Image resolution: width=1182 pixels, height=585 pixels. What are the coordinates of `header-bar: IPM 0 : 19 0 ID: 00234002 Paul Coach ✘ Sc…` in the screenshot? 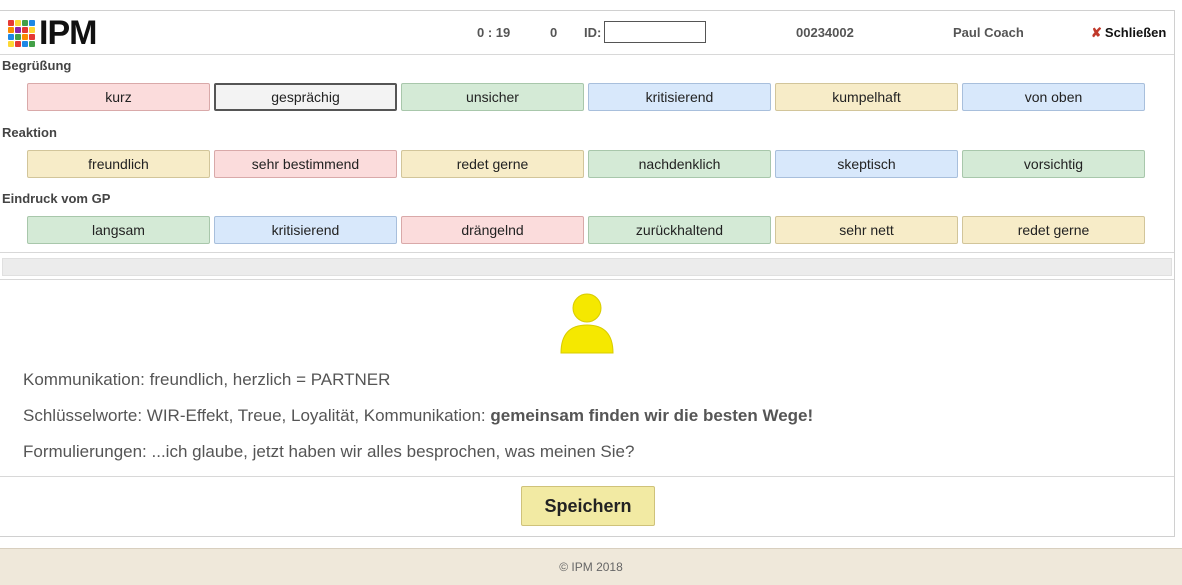 It's located at (587, 33).